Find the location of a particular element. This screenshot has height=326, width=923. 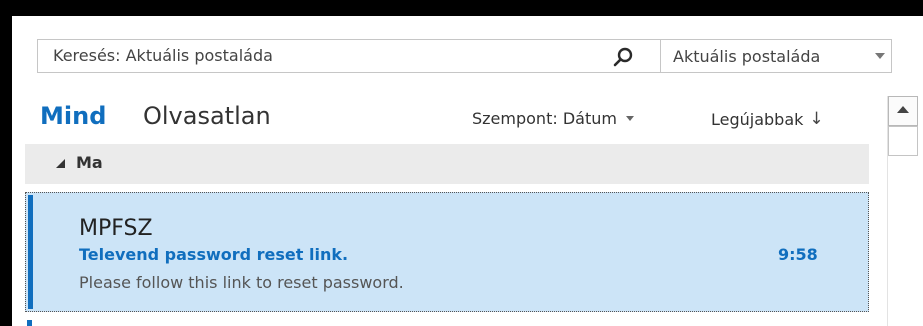

sort-arrow-icon: ↓ is located at coordinates (816, 119).